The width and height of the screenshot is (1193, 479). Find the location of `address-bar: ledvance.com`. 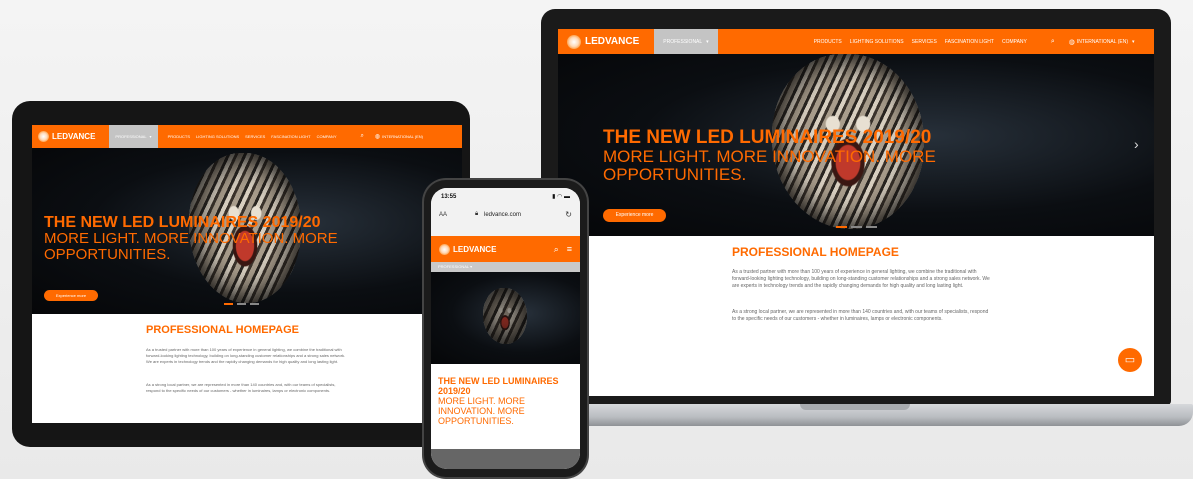

address-bar: ledvance.com is located at coordinates (502, 215).